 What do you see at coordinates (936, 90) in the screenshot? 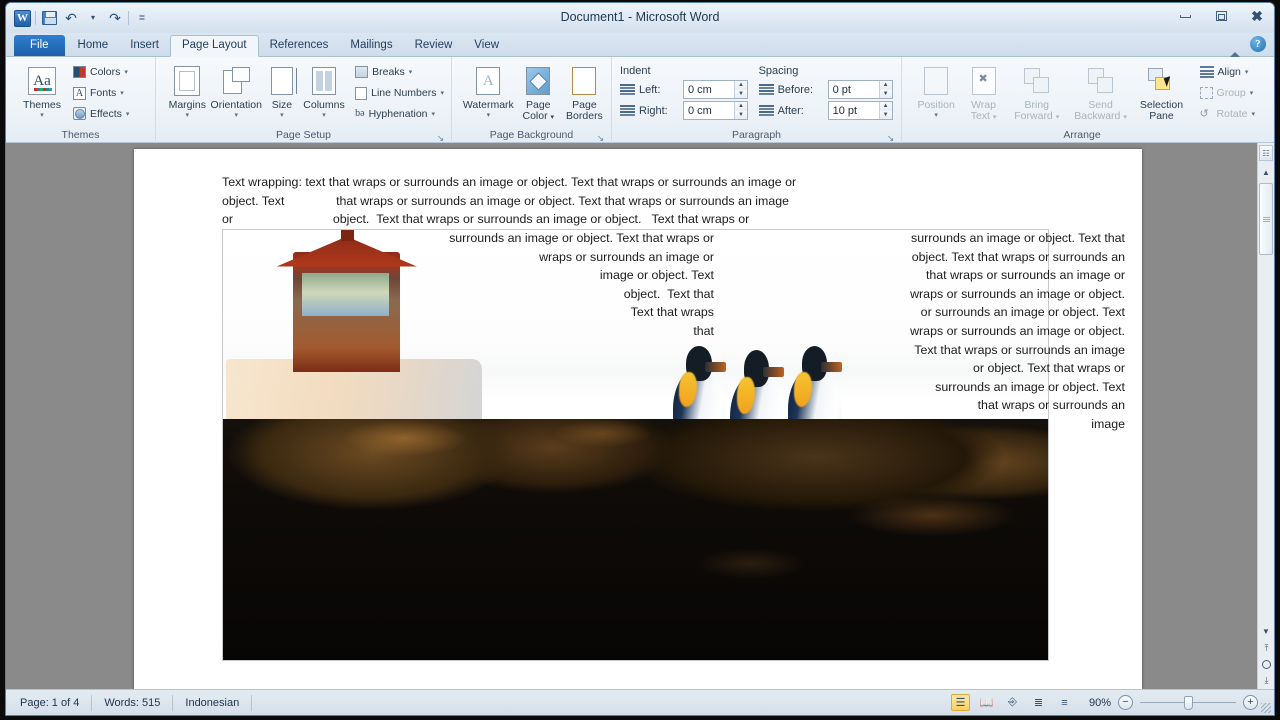
I see `position-button: Position ▾` at bounding box center [936, 90].